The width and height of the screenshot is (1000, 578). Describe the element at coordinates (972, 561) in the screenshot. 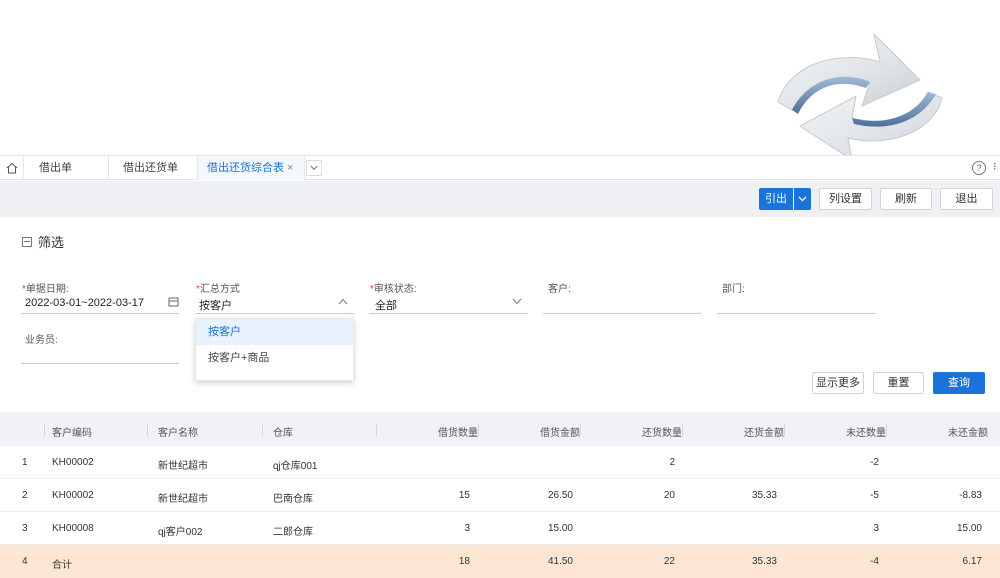

I see `total-unreturned-amount: 6.17` at that location.